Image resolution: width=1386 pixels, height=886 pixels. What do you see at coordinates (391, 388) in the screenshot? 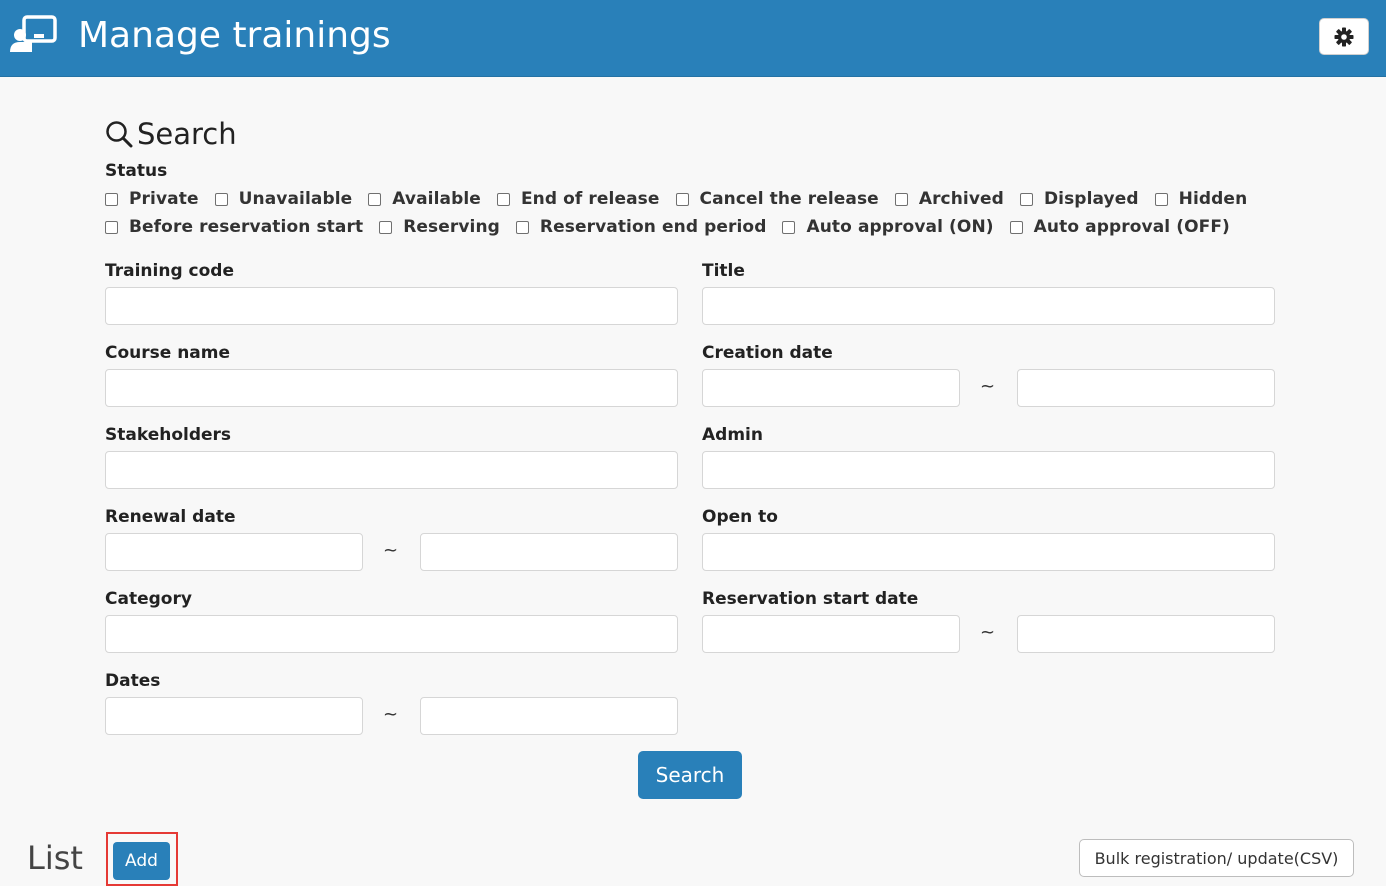
I see `course-name-input` at bounding box center [391, 388].